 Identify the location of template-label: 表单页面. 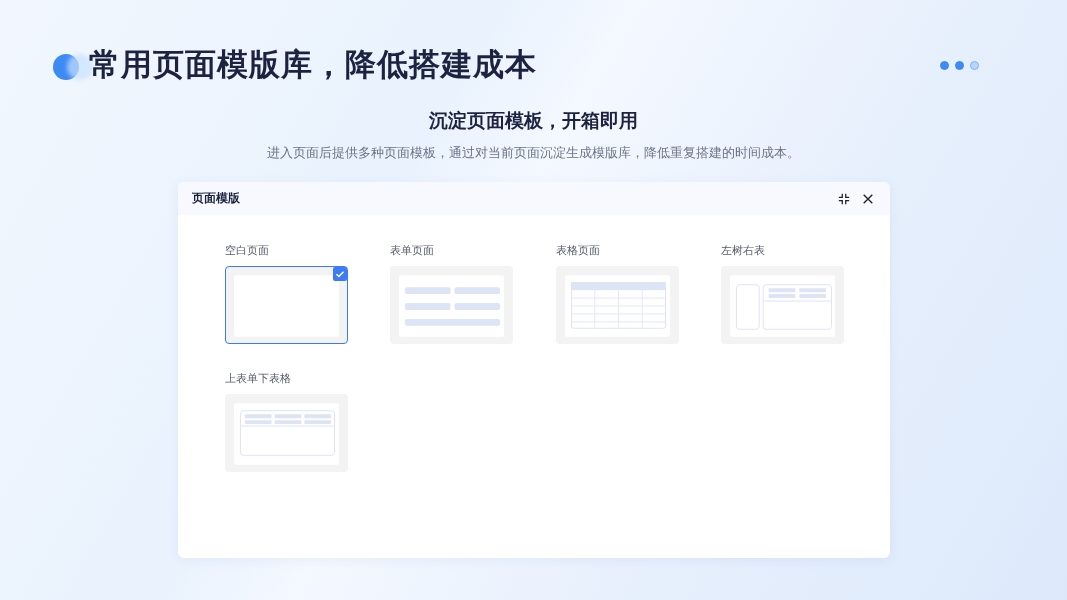
(412, 250).